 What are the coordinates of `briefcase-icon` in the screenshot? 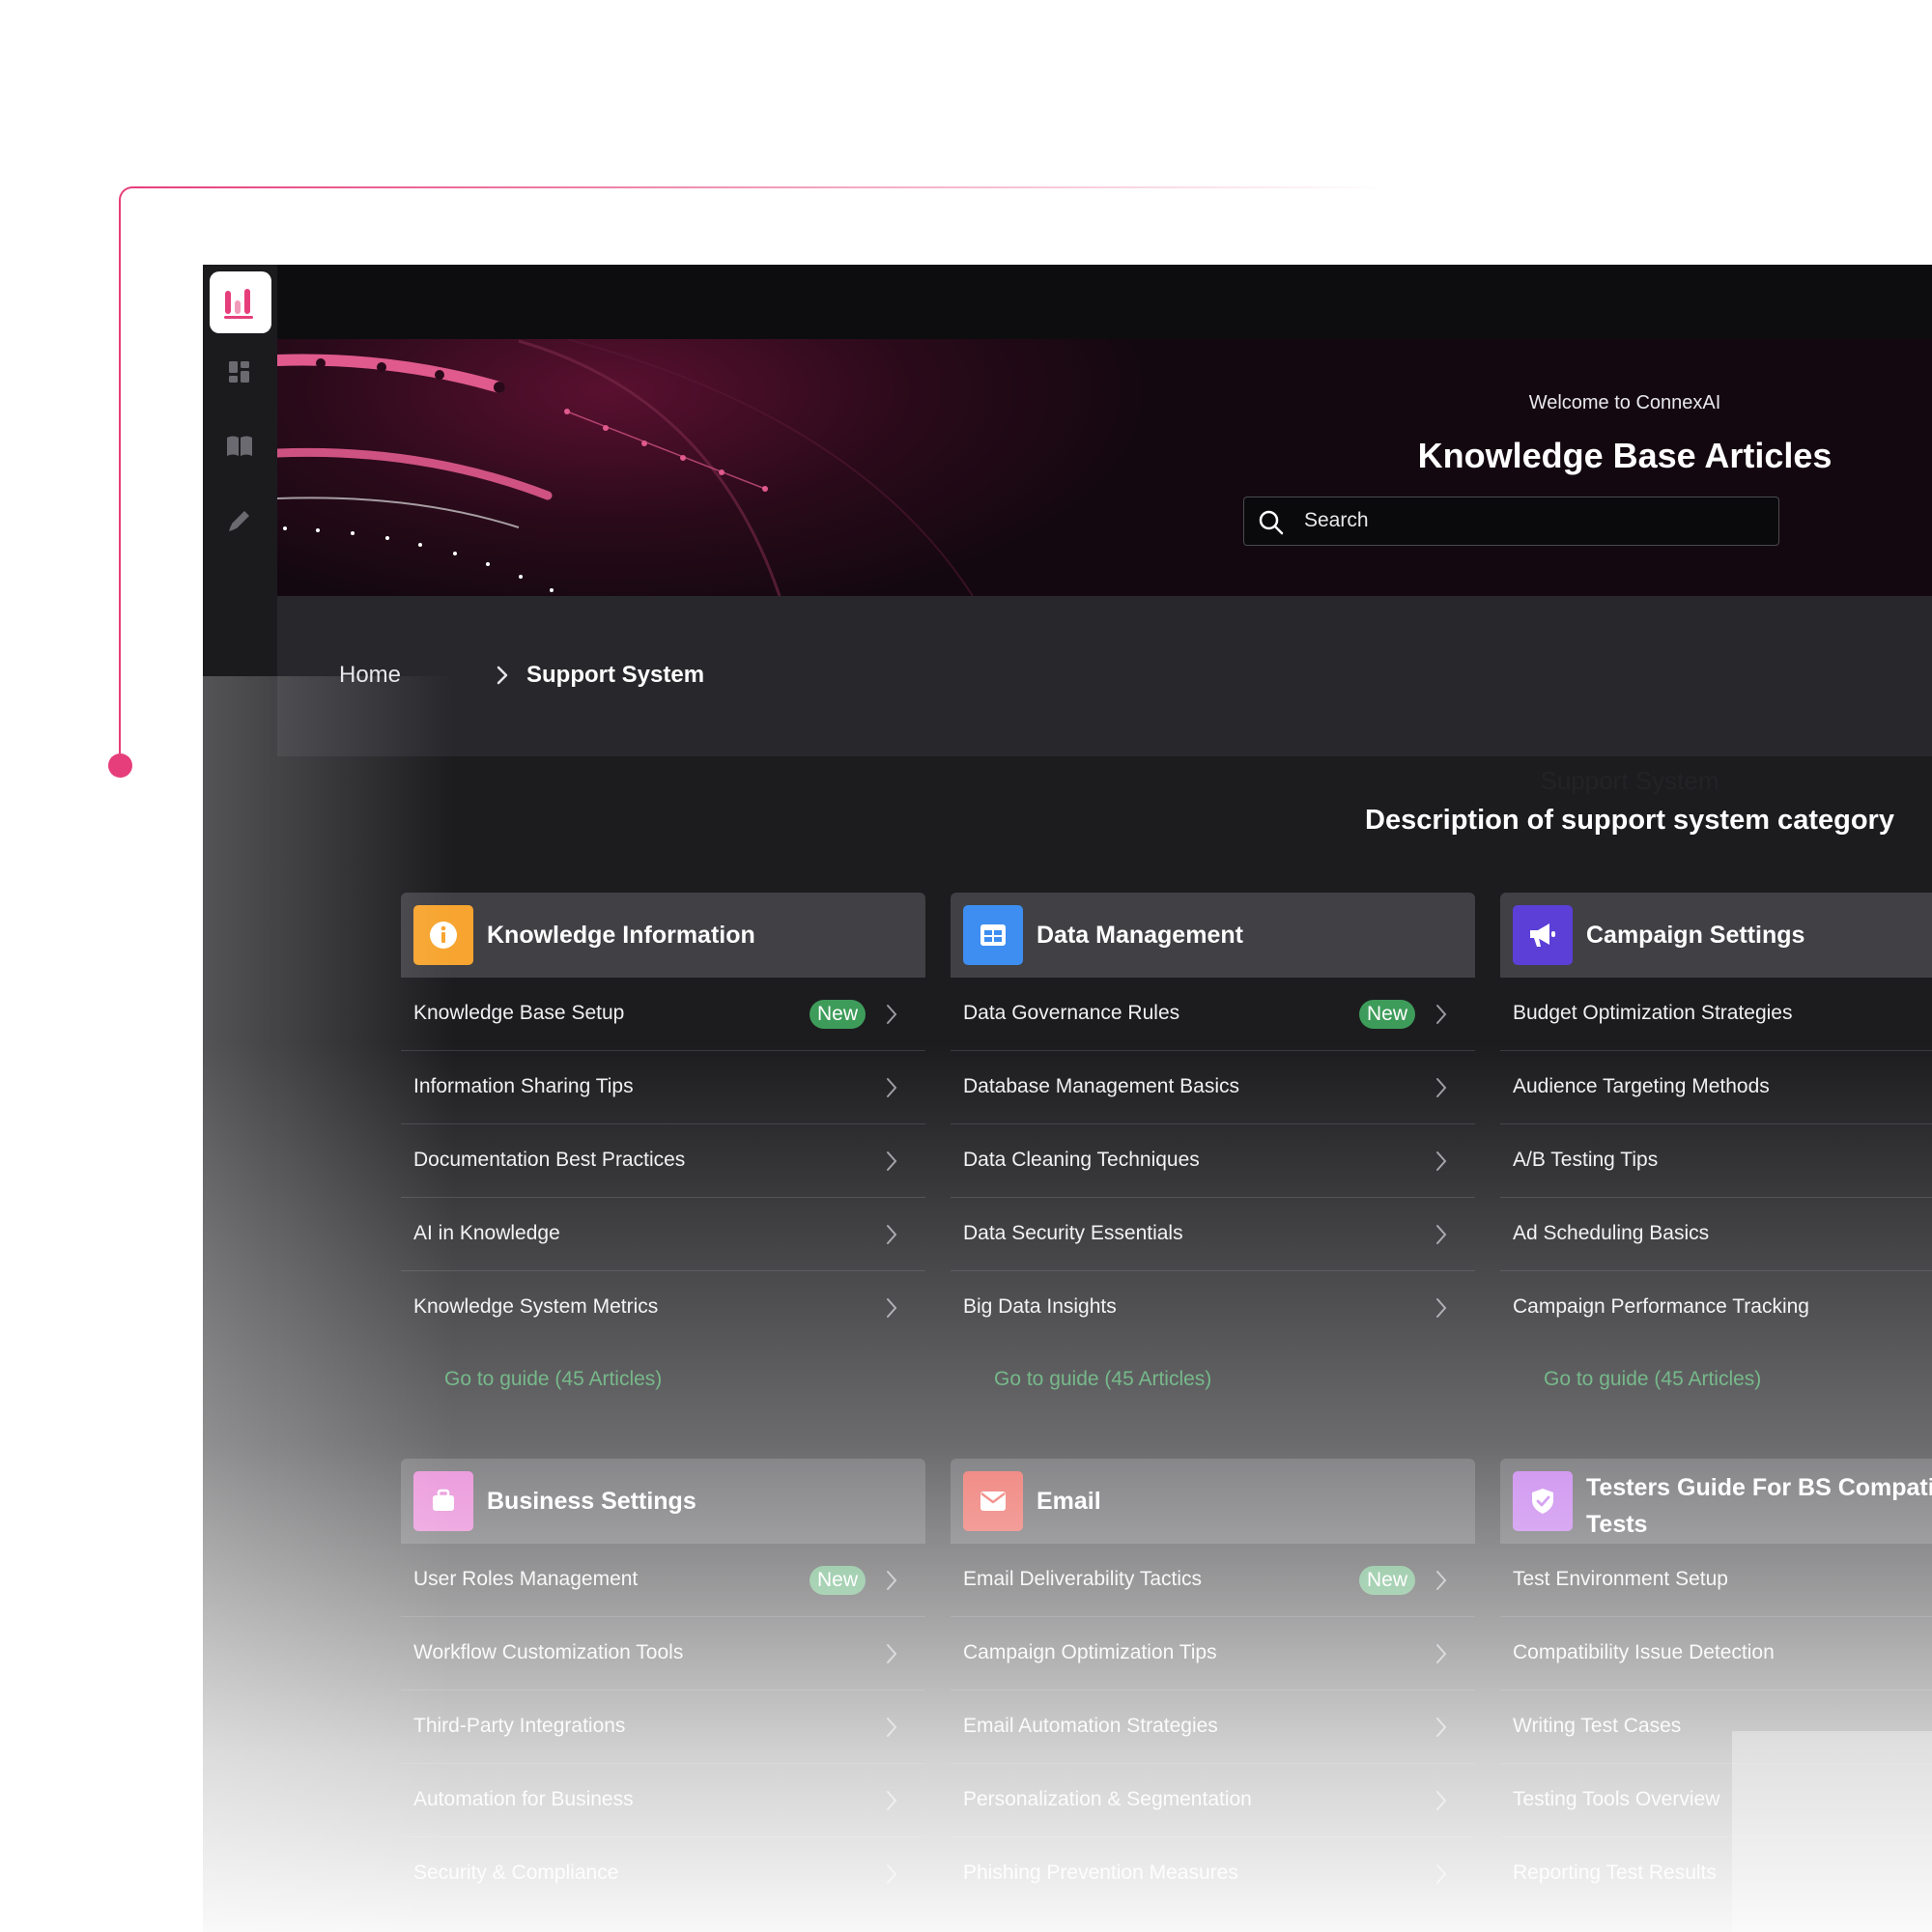 It's located at (443, 1501).